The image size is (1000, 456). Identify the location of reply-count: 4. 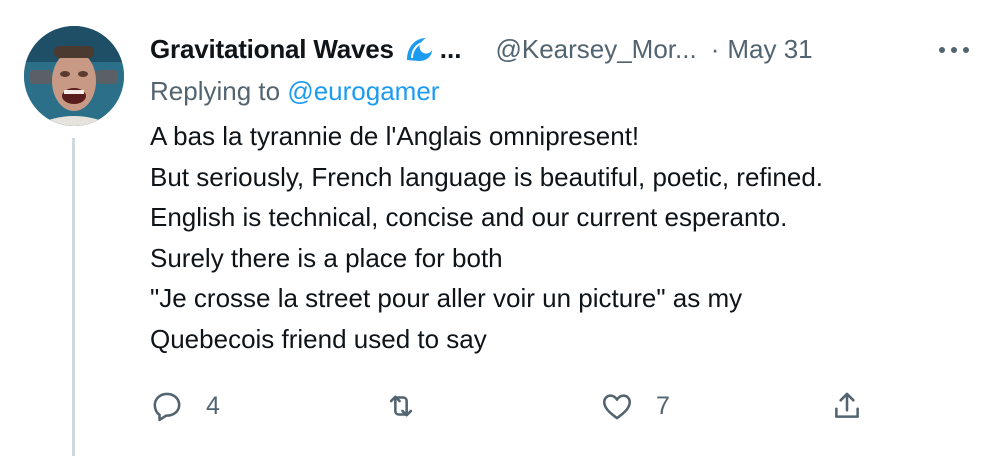
(213, 405).